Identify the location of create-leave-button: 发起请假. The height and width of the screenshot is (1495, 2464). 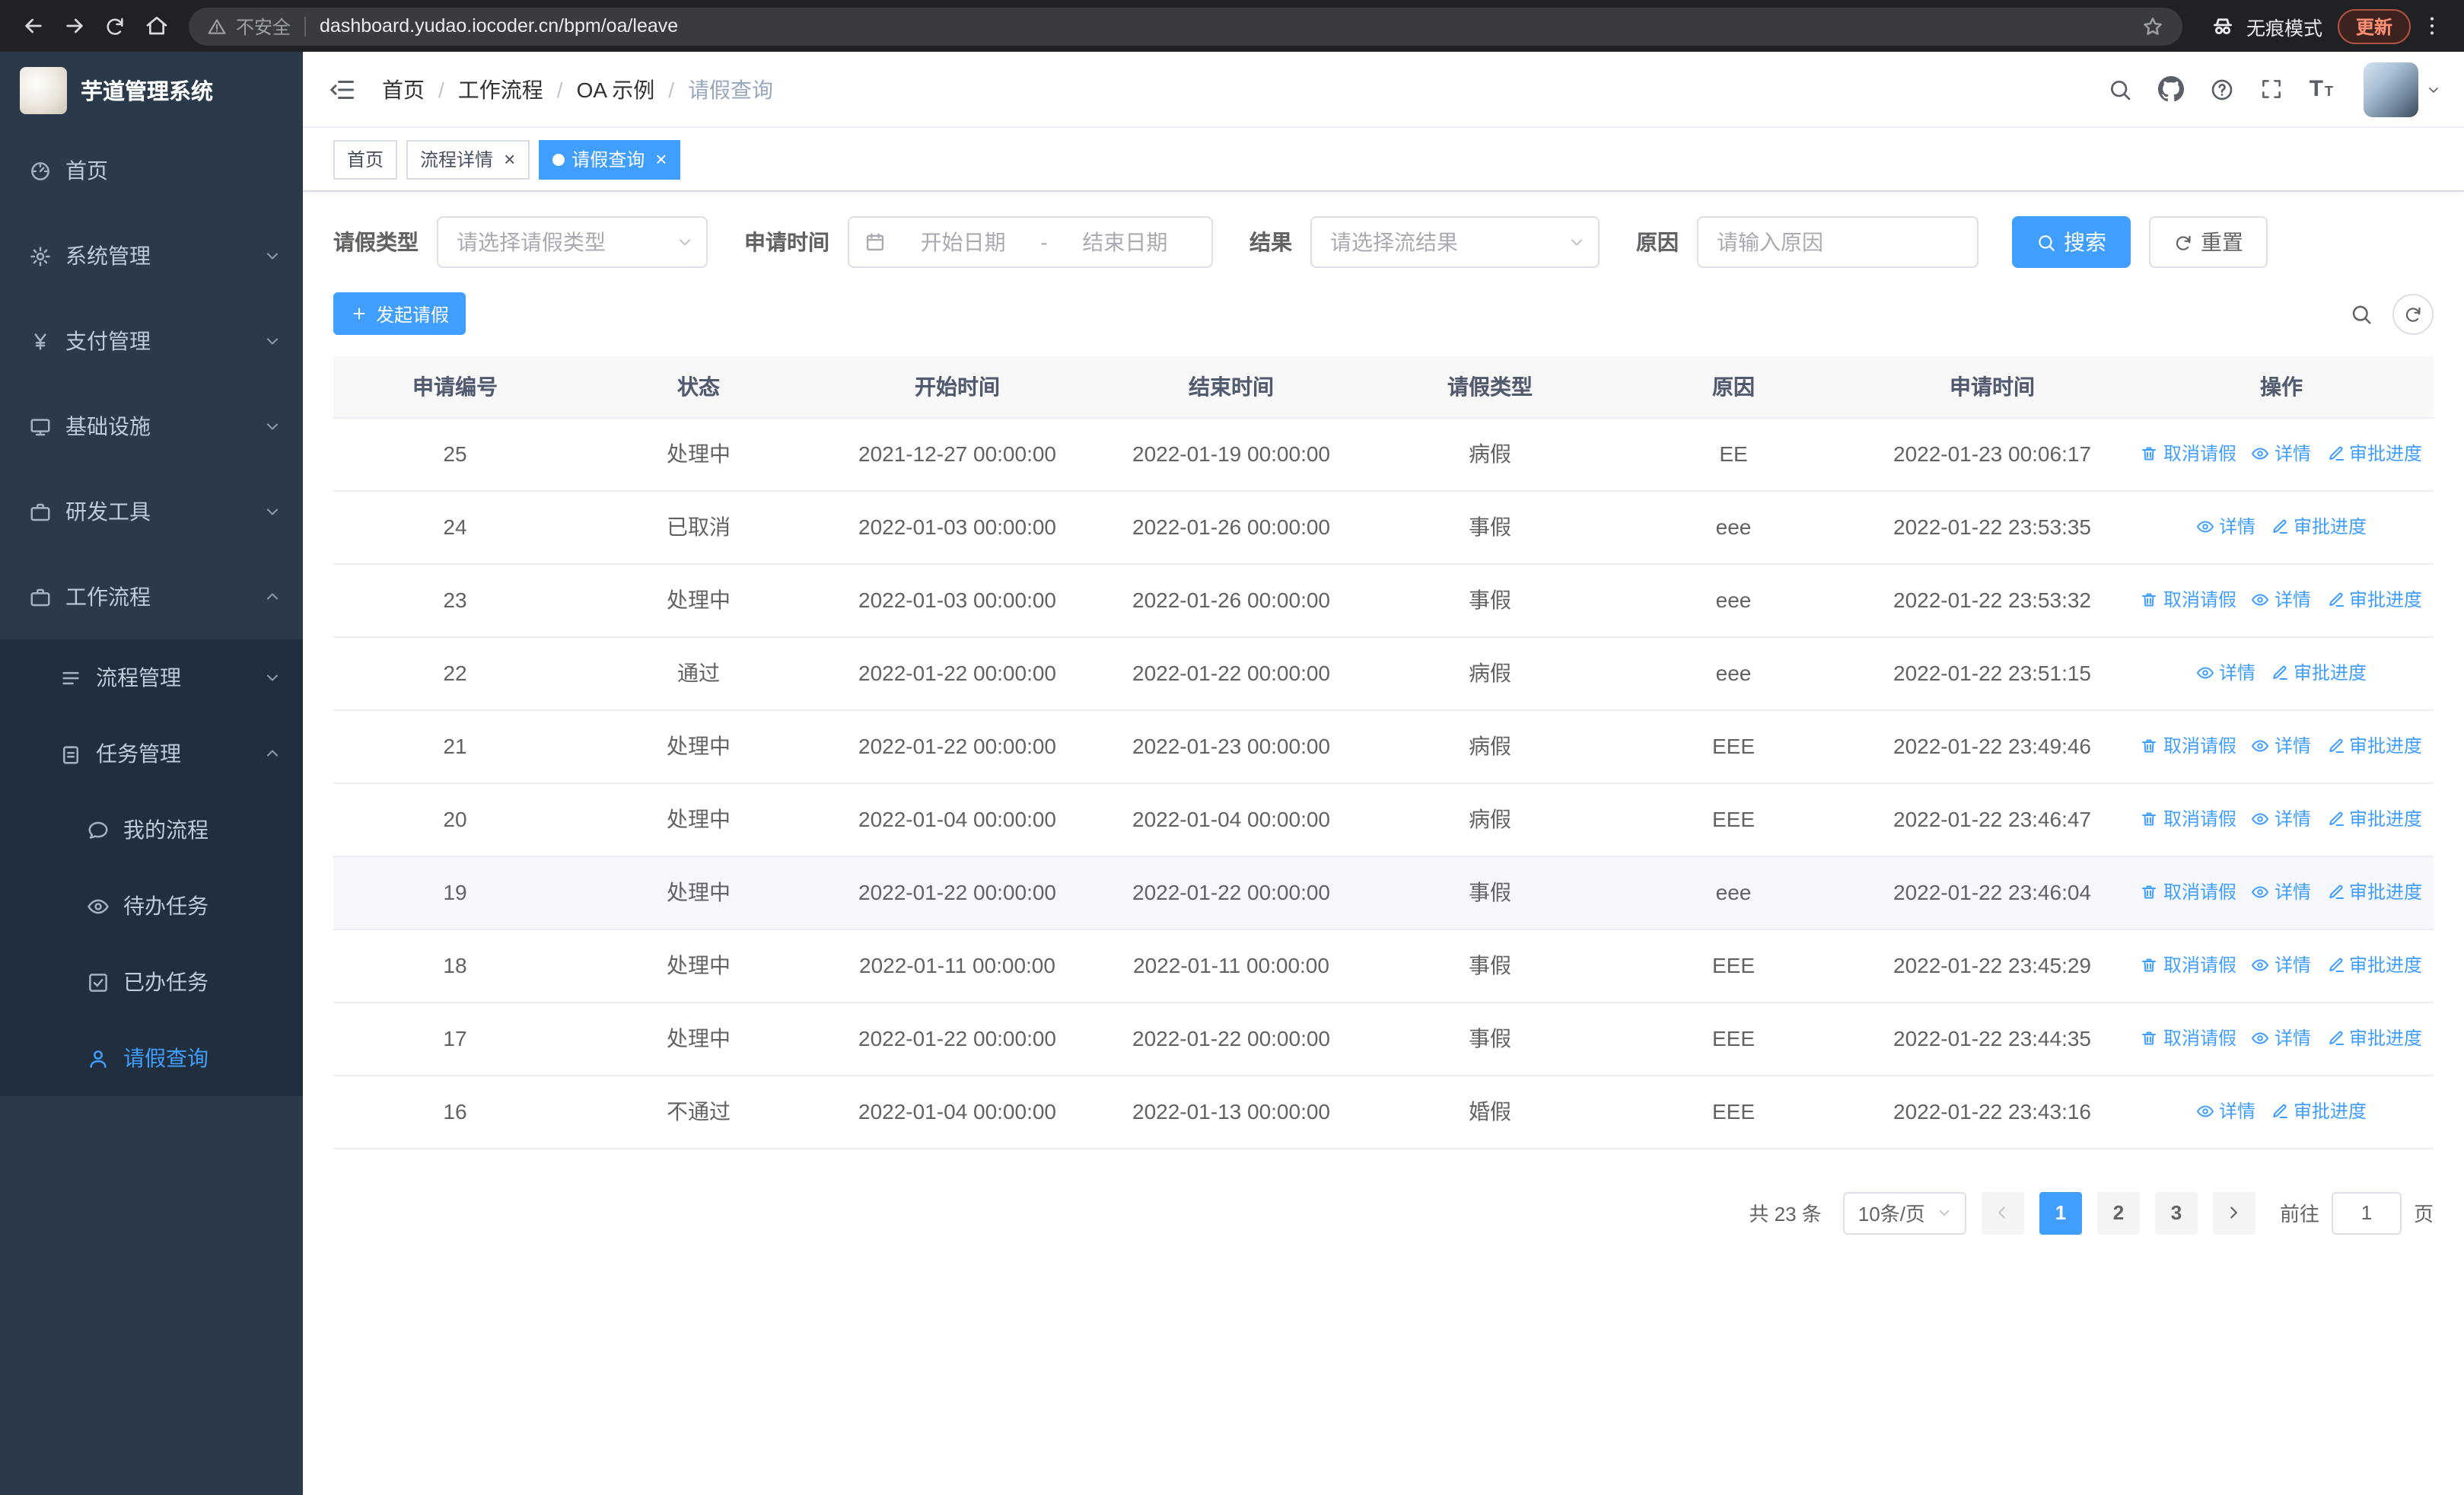
(399, 314).